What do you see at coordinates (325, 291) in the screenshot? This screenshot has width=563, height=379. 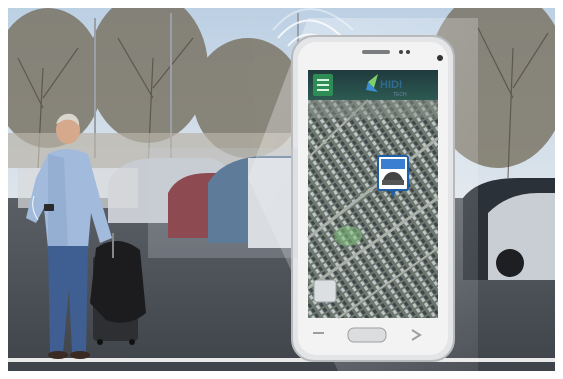 I see `map-thumbnail-button` at bounding box center [325, 291].